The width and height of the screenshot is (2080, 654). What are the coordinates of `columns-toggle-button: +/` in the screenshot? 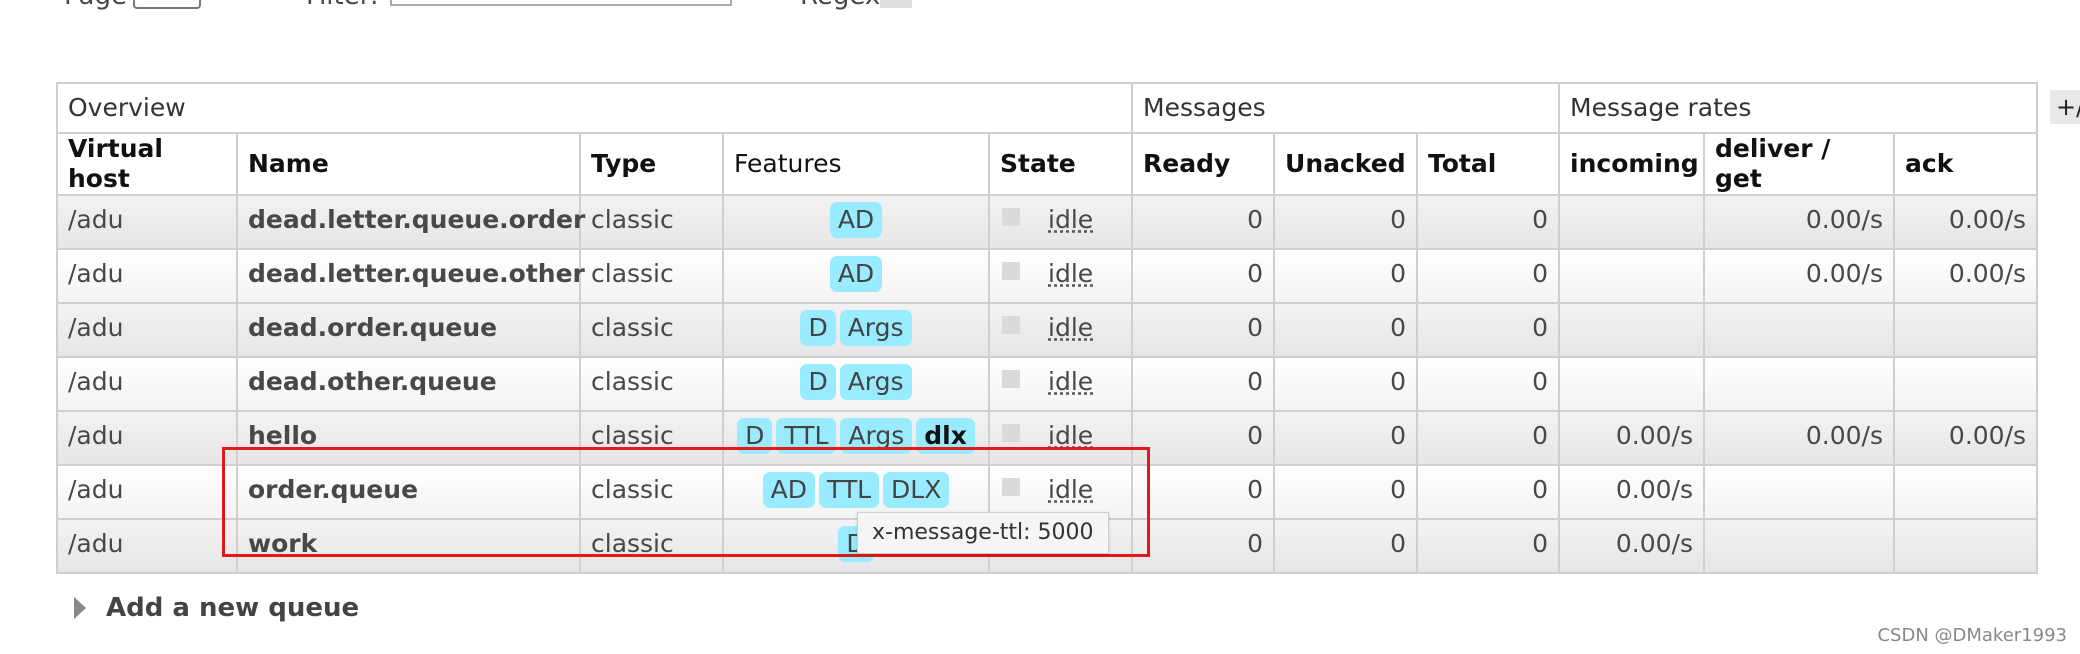 It's located at (2065, 107).